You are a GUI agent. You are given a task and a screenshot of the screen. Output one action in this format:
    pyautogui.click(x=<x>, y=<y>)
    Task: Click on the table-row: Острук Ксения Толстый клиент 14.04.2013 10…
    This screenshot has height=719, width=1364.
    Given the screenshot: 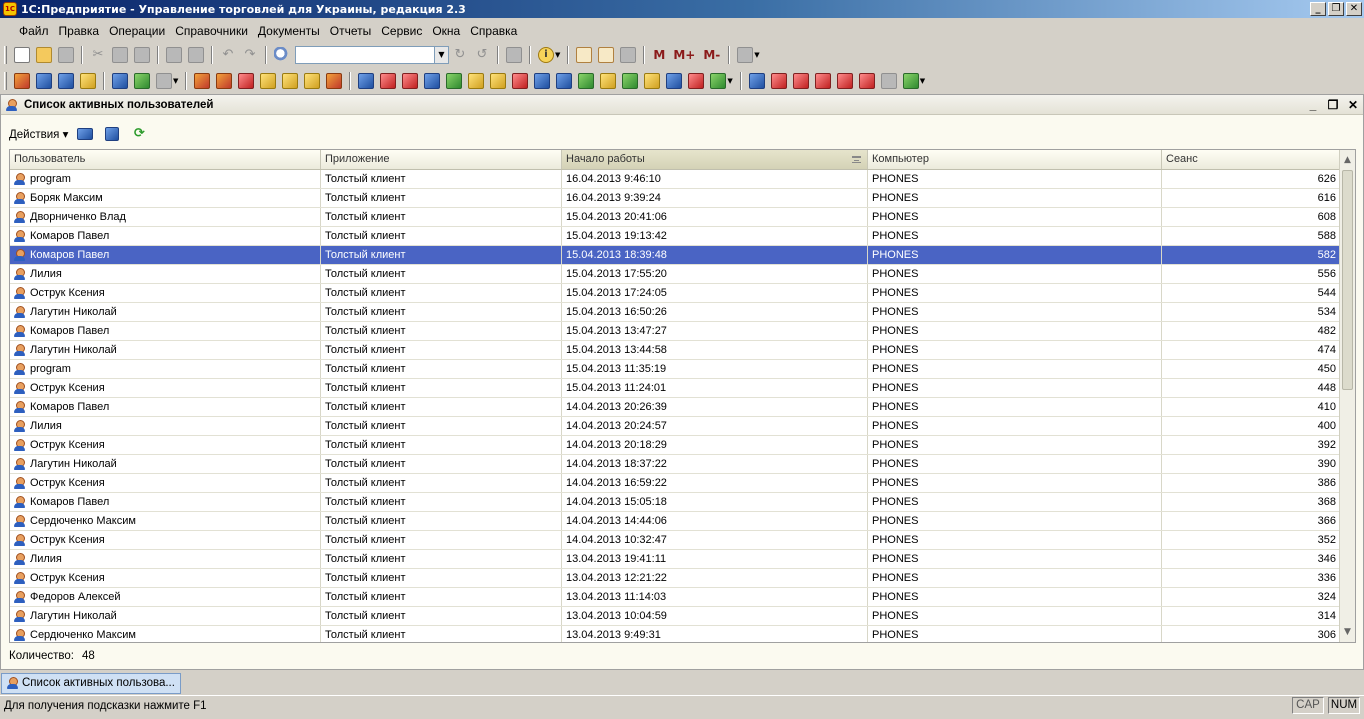 What is the action you would take?
    pyautogui.click(x=675, y=540)
    